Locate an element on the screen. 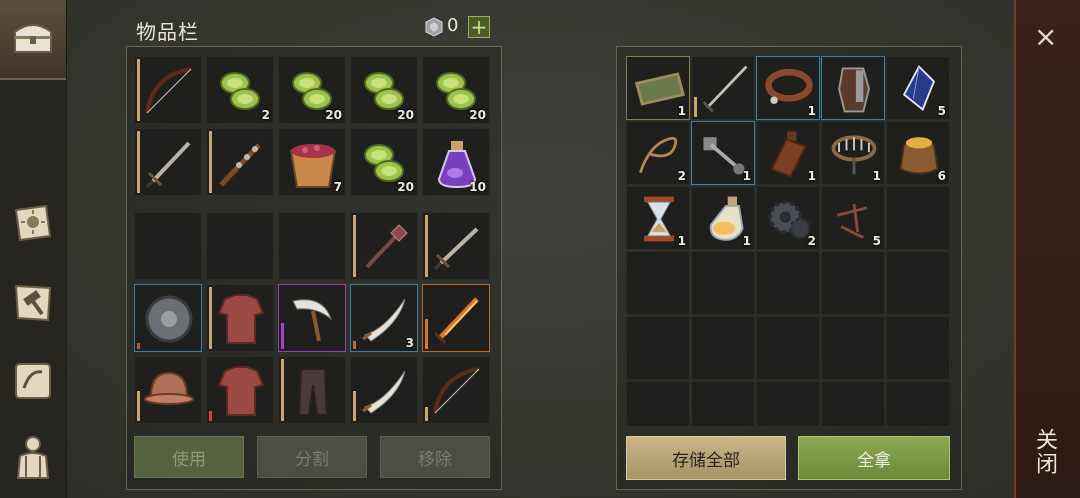  mace-icon is located at coordinates (386, 246).